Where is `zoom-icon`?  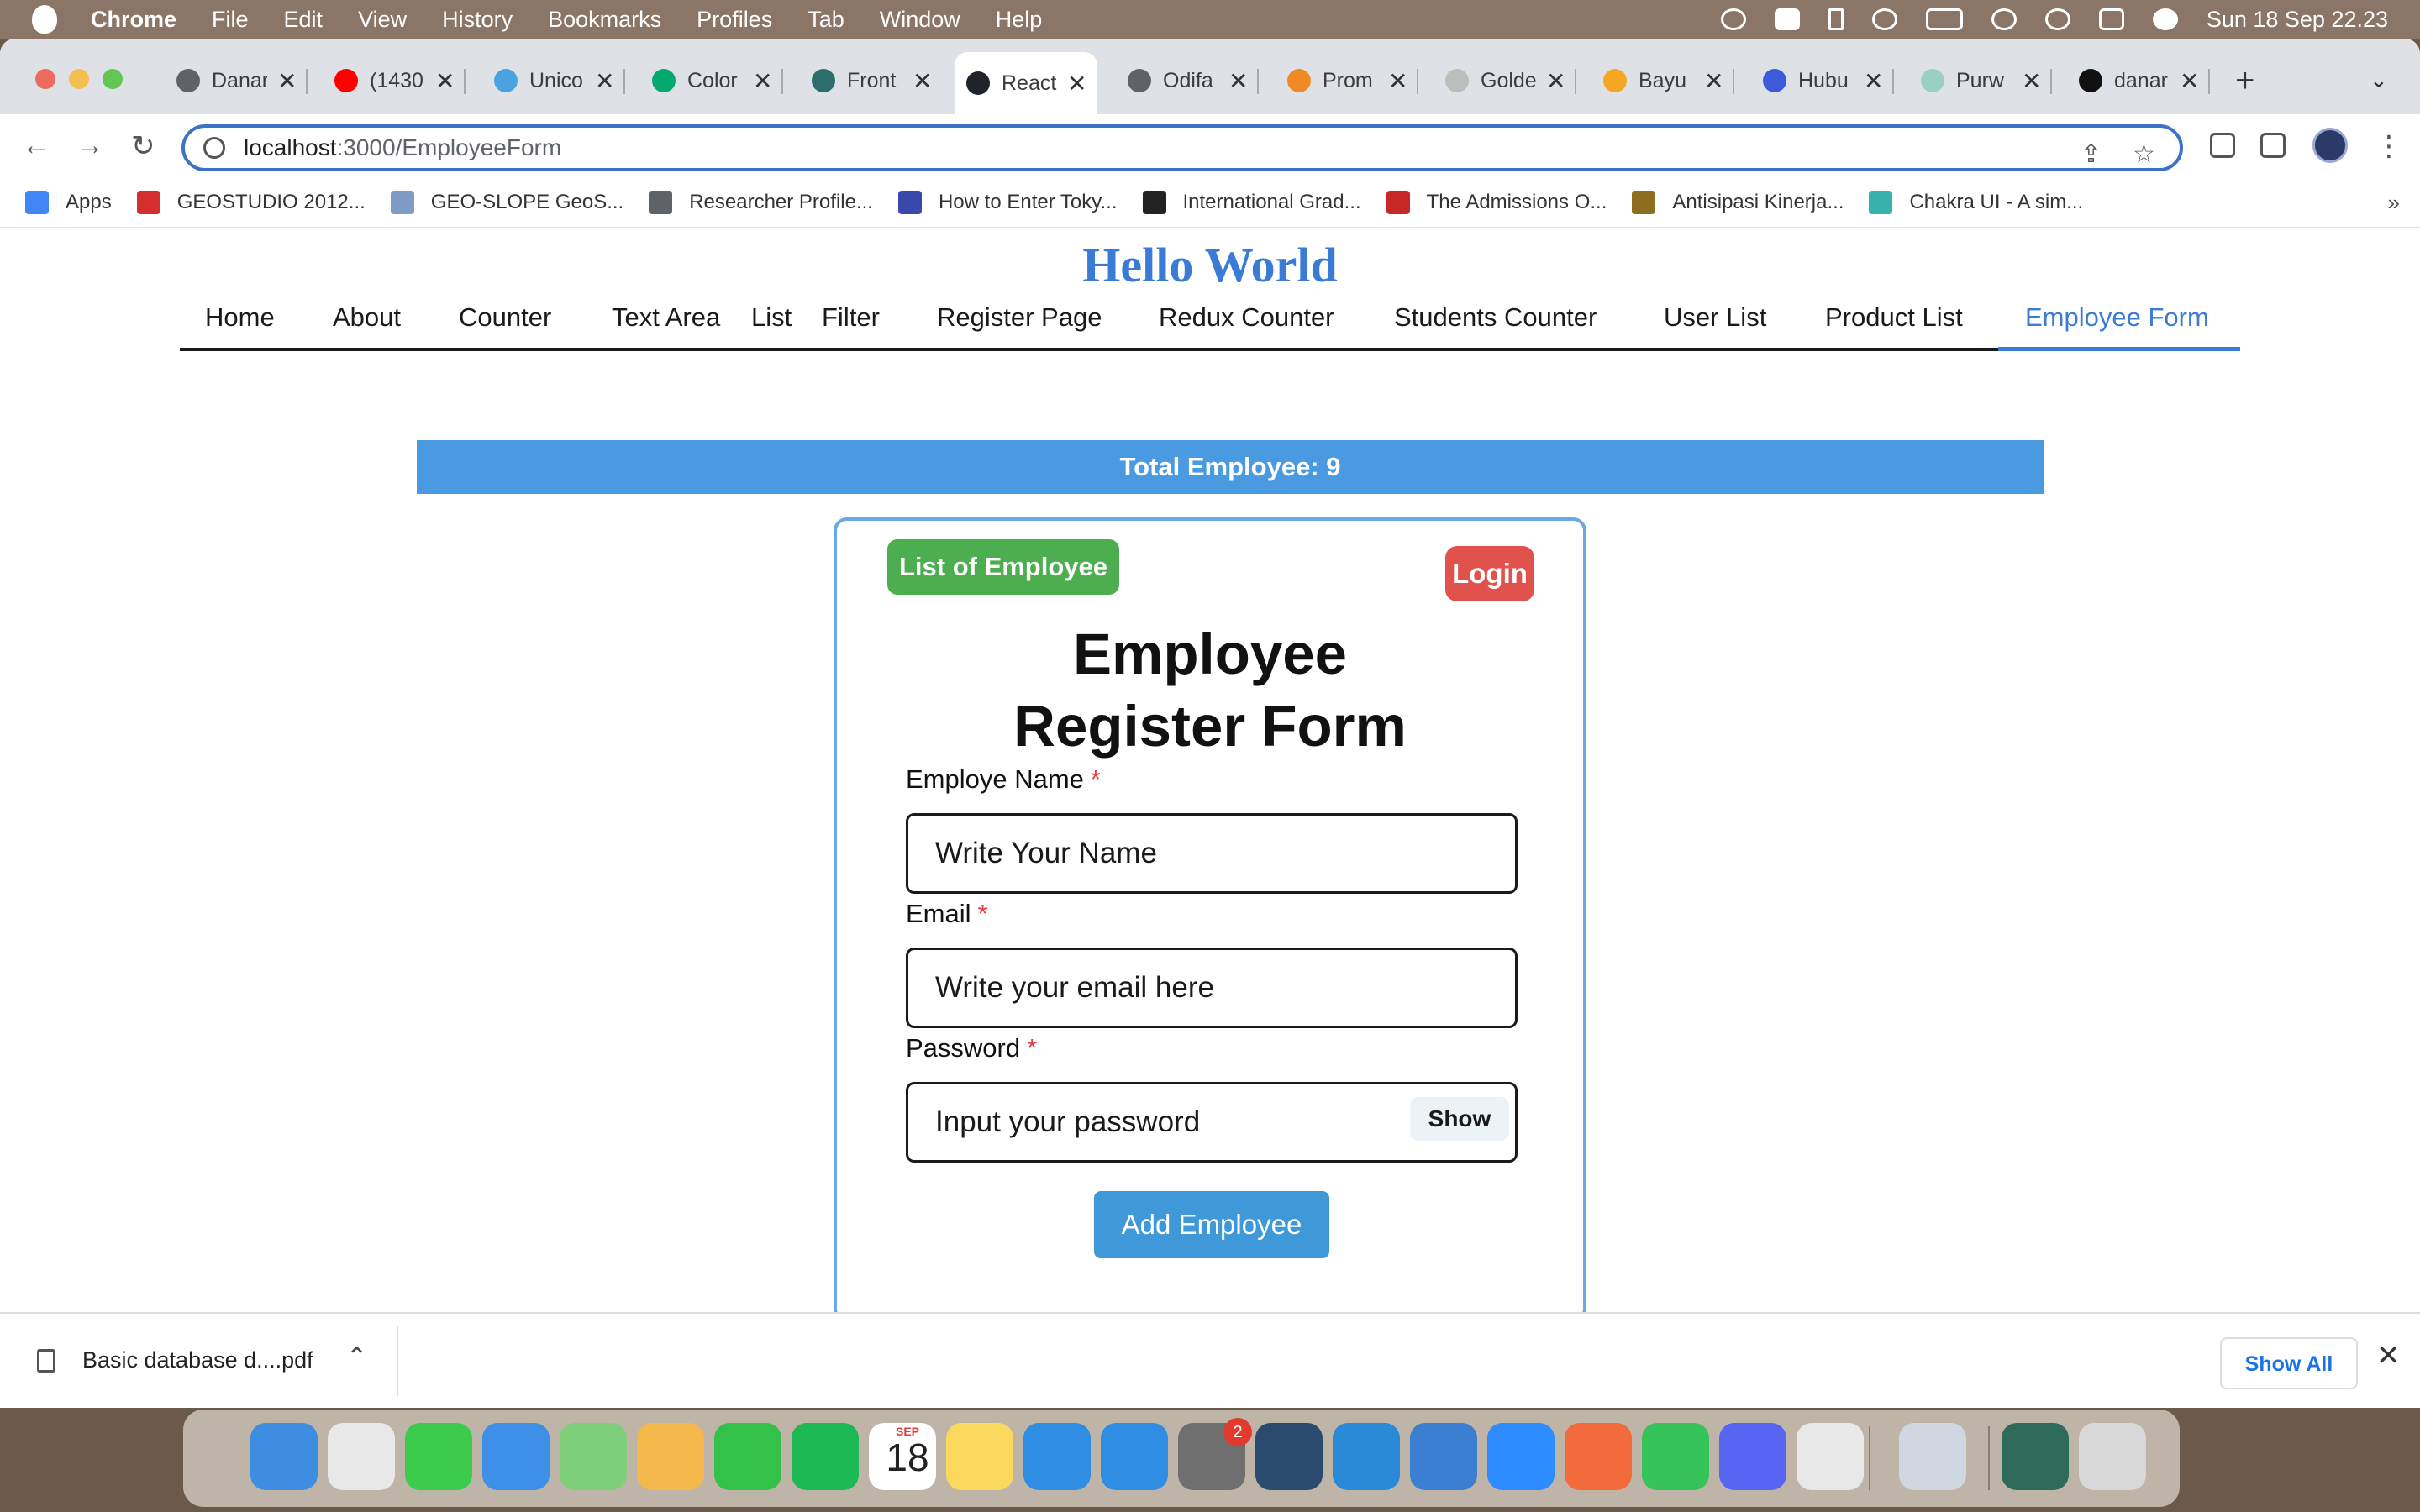 zoom-icon is located at coordinates (1521, 1456).